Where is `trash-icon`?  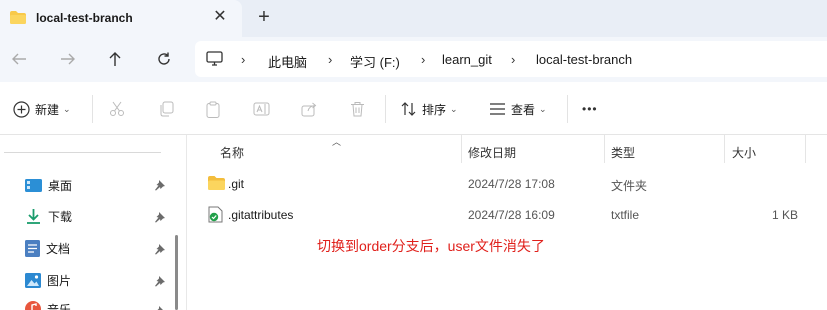
trash-icon is located at coordinates (357, 109).